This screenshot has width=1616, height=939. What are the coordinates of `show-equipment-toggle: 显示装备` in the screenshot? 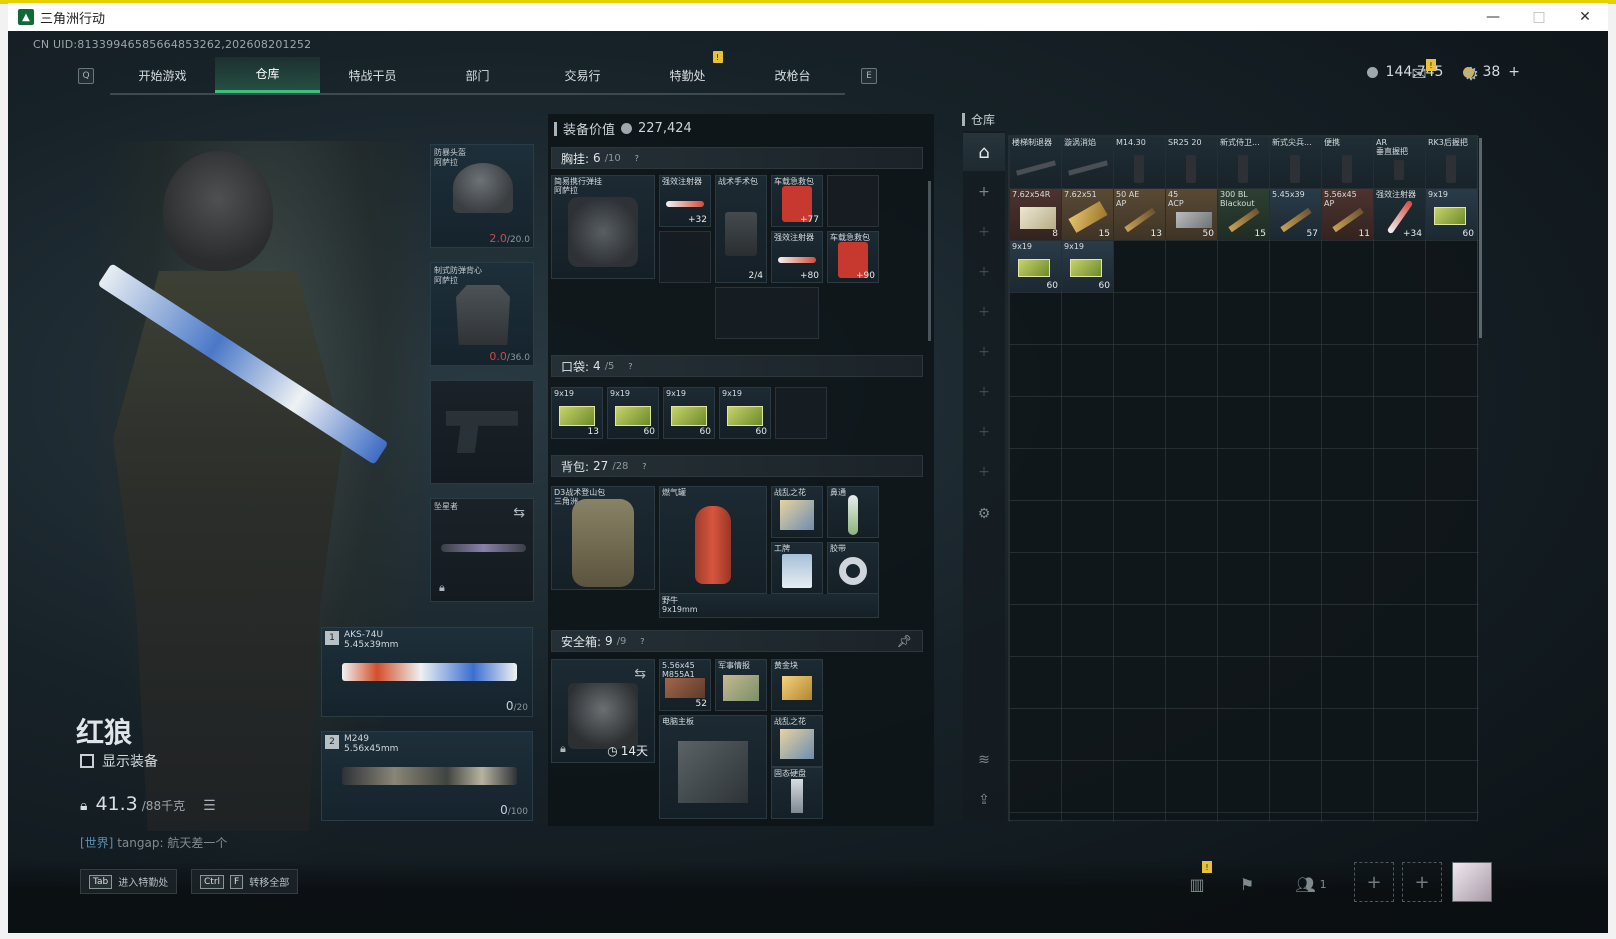 It's located at (119, 761).